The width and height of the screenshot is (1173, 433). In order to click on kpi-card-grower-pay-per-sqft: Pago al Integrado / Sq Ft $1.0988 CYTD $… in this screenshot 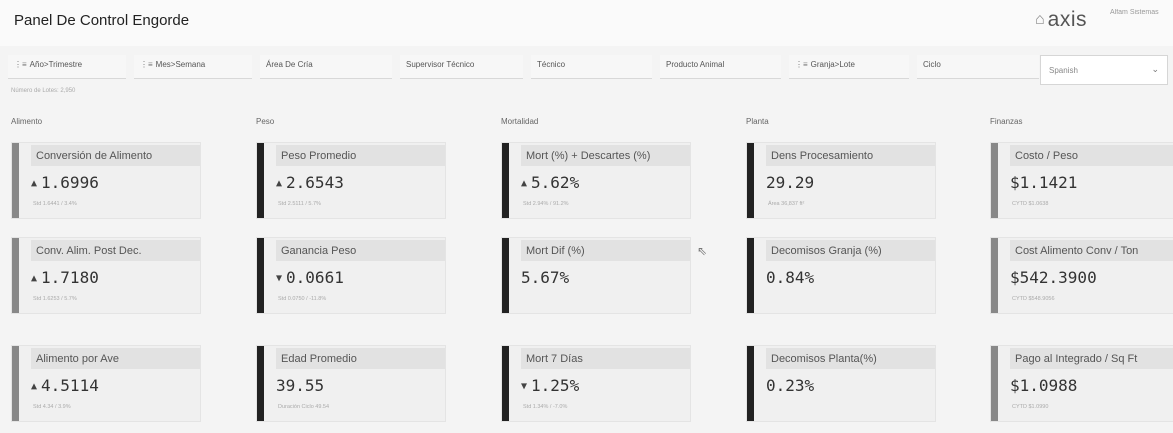, I will do `click(1081, 383)`.